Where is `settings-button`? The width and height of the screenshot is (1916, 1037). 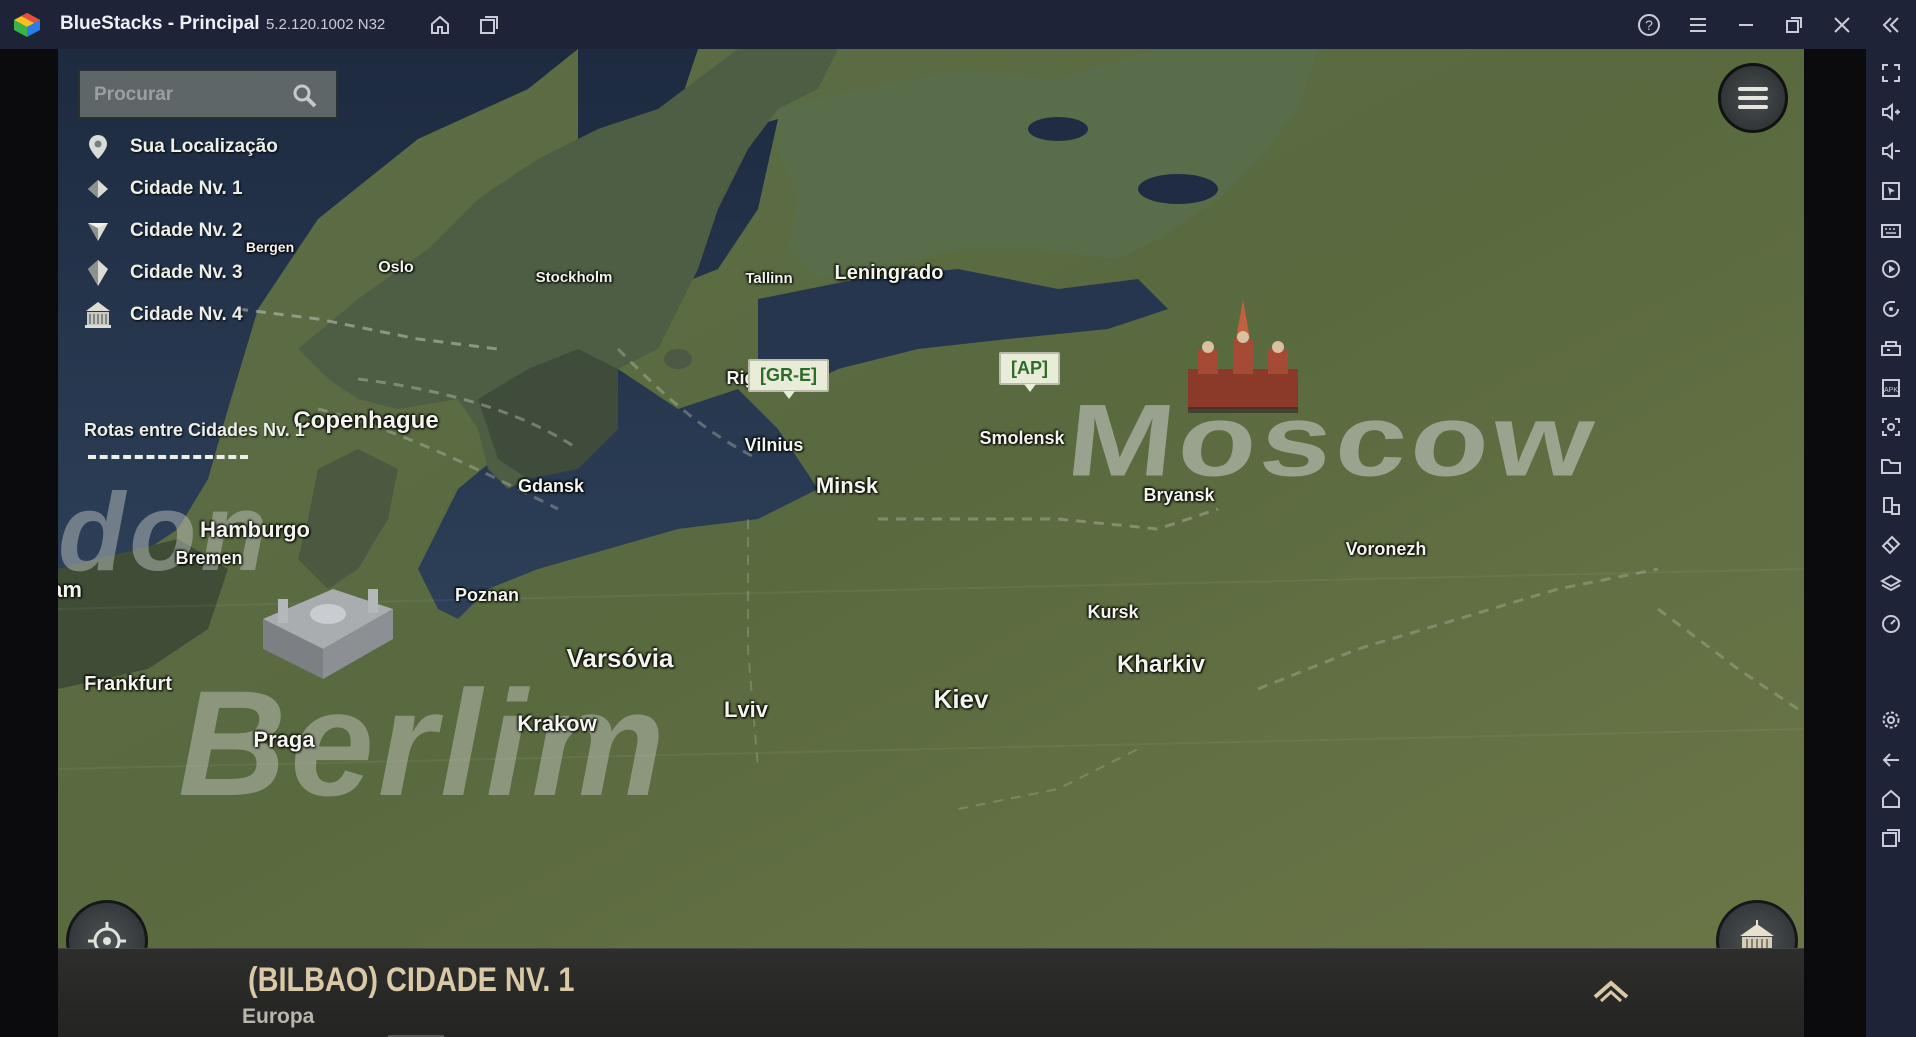
settings-button is located at coordinates (1891, 720).